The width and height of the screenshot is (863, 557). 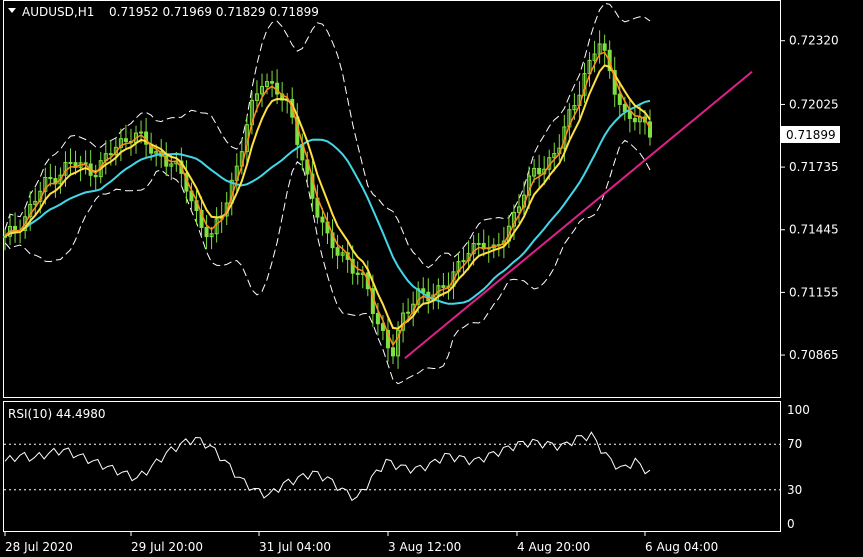 What do you see at coordinates (167, 547) in the screenshot?
I see `time-tick-label: 29 Jul 20:00` at bounding box center [167, 547].